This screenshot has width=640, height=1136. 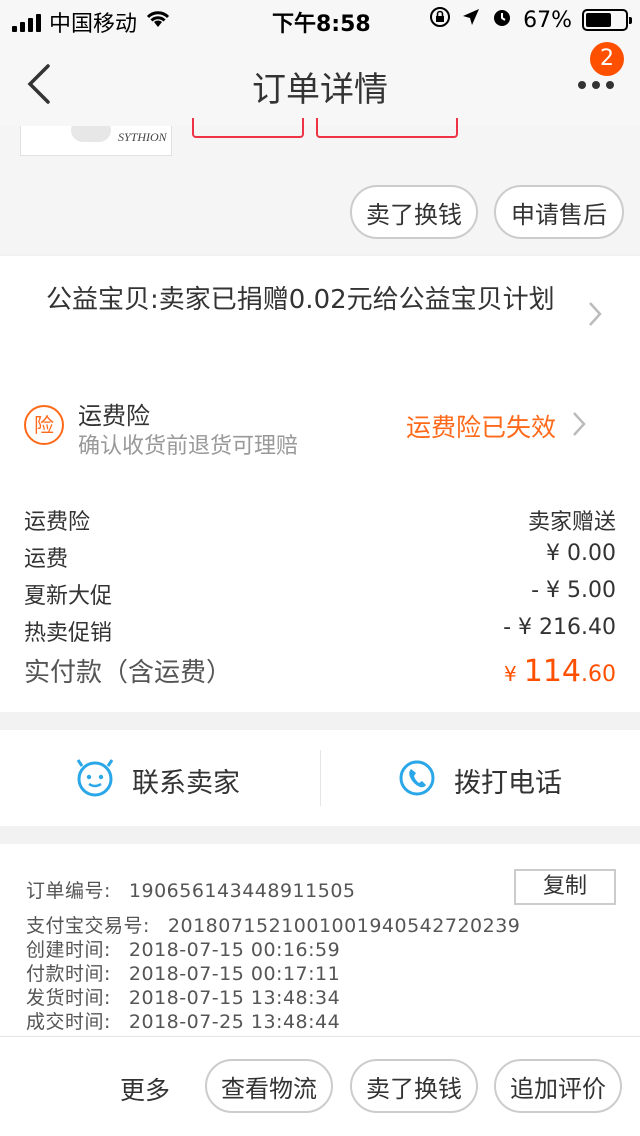 I want to click on alipay-label: 支付宝交易号:, so click(x=88, y=926).